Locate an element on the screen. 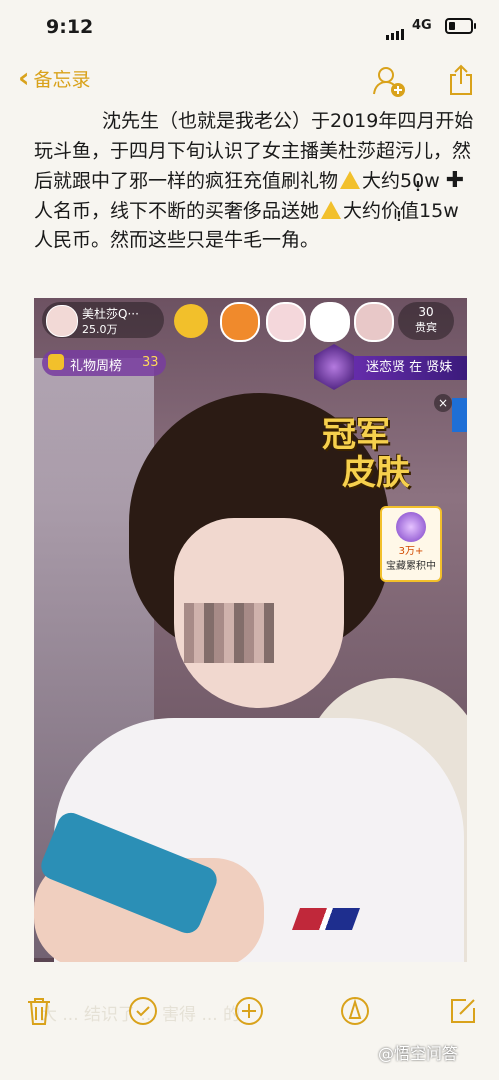 The image size is (499, 1080). status-time: 9:12 is located at coordinates (70, 27).